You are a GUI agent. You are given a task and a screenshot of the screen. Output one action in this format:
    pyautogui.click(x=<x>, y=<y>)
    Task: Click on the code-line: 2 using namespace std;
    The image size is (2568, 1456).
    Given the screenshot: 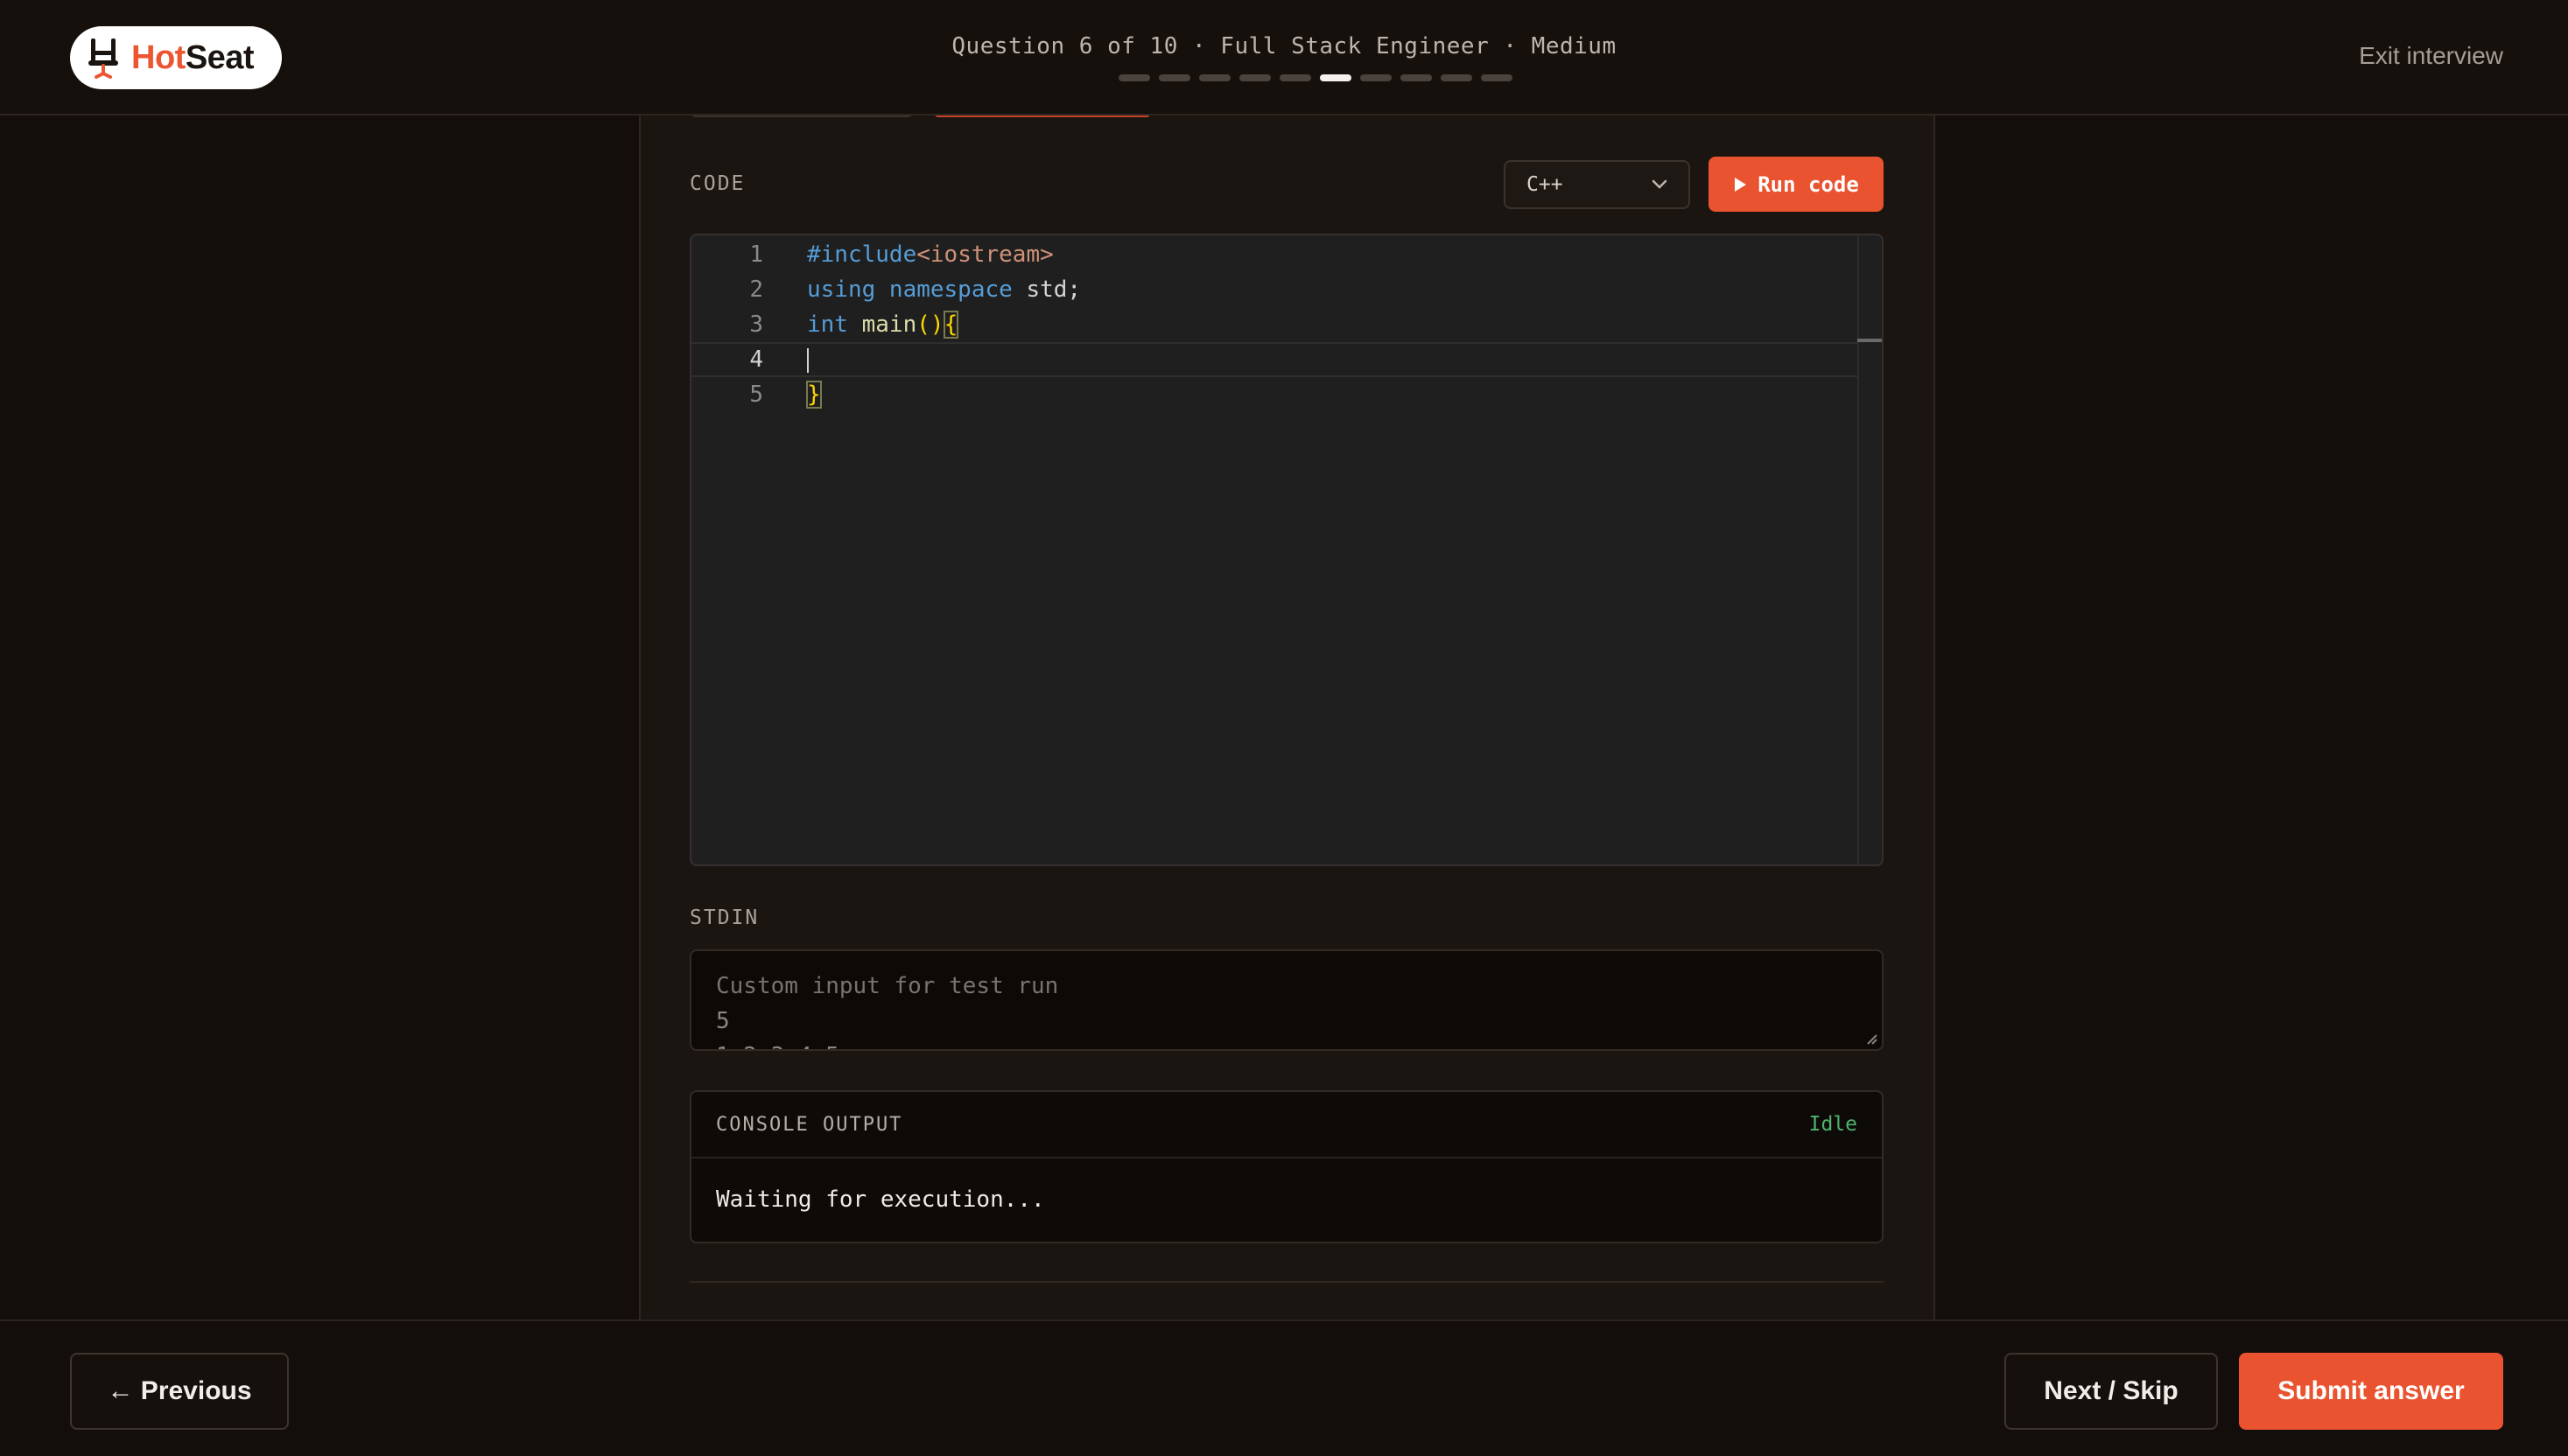 What is the action you would take?
    pyautogui.click(x=1275, y=289)
    